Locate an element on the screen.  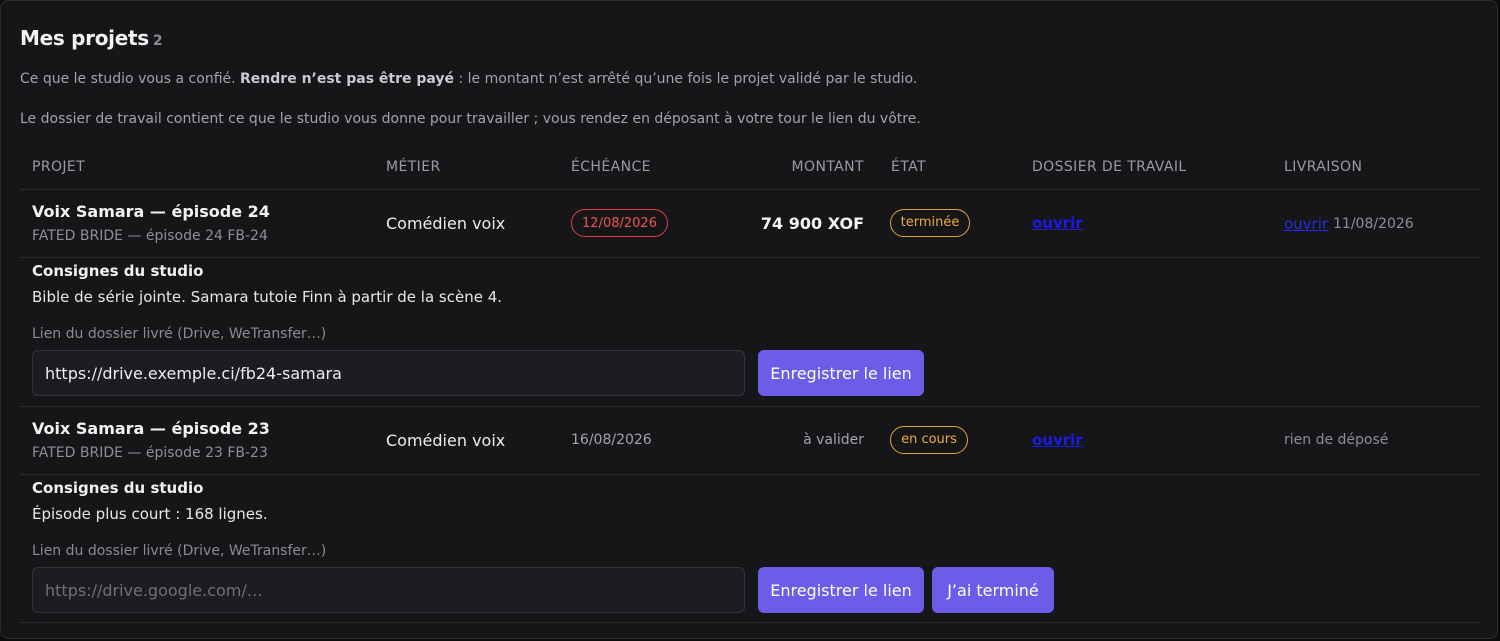
status-badge: terminée is located at coordinates (930, 223).